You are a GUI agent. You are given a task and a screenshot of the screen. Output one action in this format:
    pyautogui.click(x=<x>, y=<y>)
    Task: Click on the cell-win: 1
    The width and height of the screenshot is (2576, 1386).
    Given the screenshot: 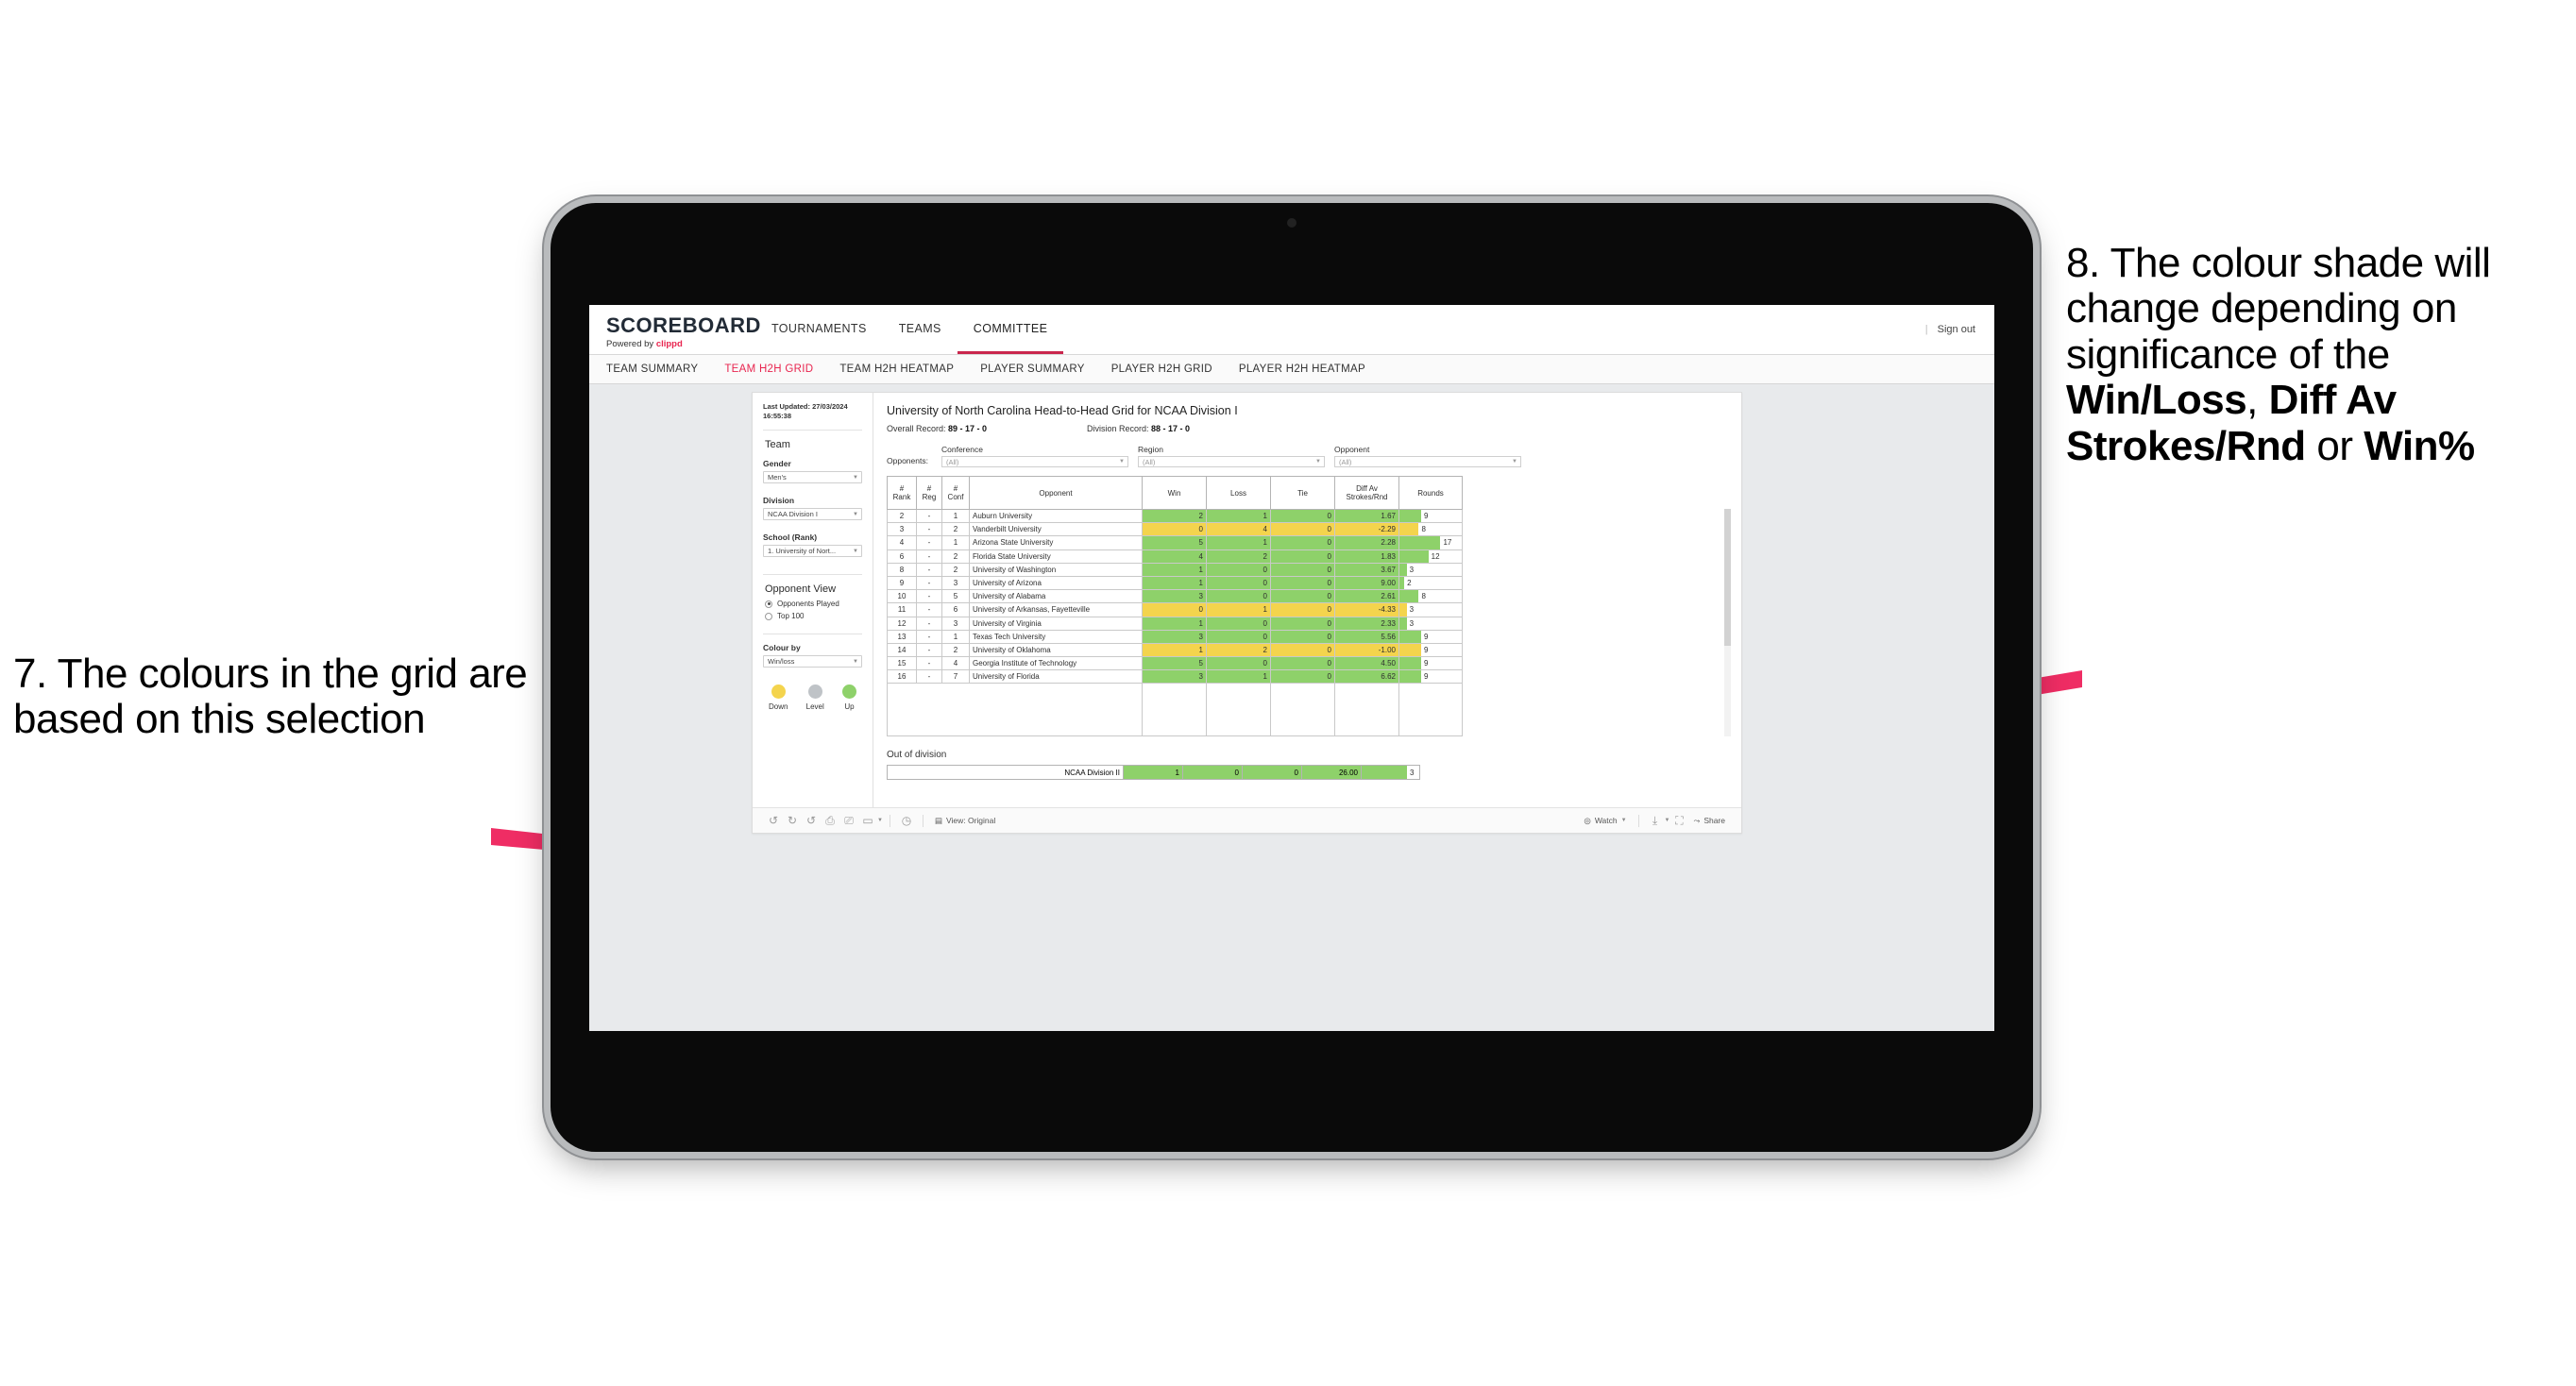 What is the action you would take?
    pyautogui.click(x=1174, y=623)
    